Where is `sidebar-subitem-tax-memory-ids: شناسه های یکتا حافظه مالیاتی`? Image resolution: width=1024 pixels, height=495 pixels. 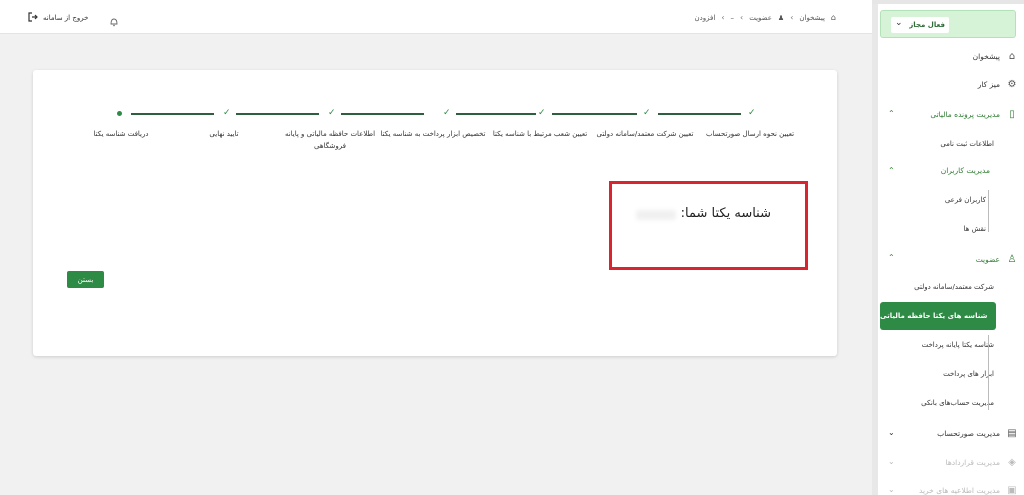 sidebar-subitem-tax-memory-ids: شناسه های یکتا حافظه مالیاتی is located at coordinates (938, 316).